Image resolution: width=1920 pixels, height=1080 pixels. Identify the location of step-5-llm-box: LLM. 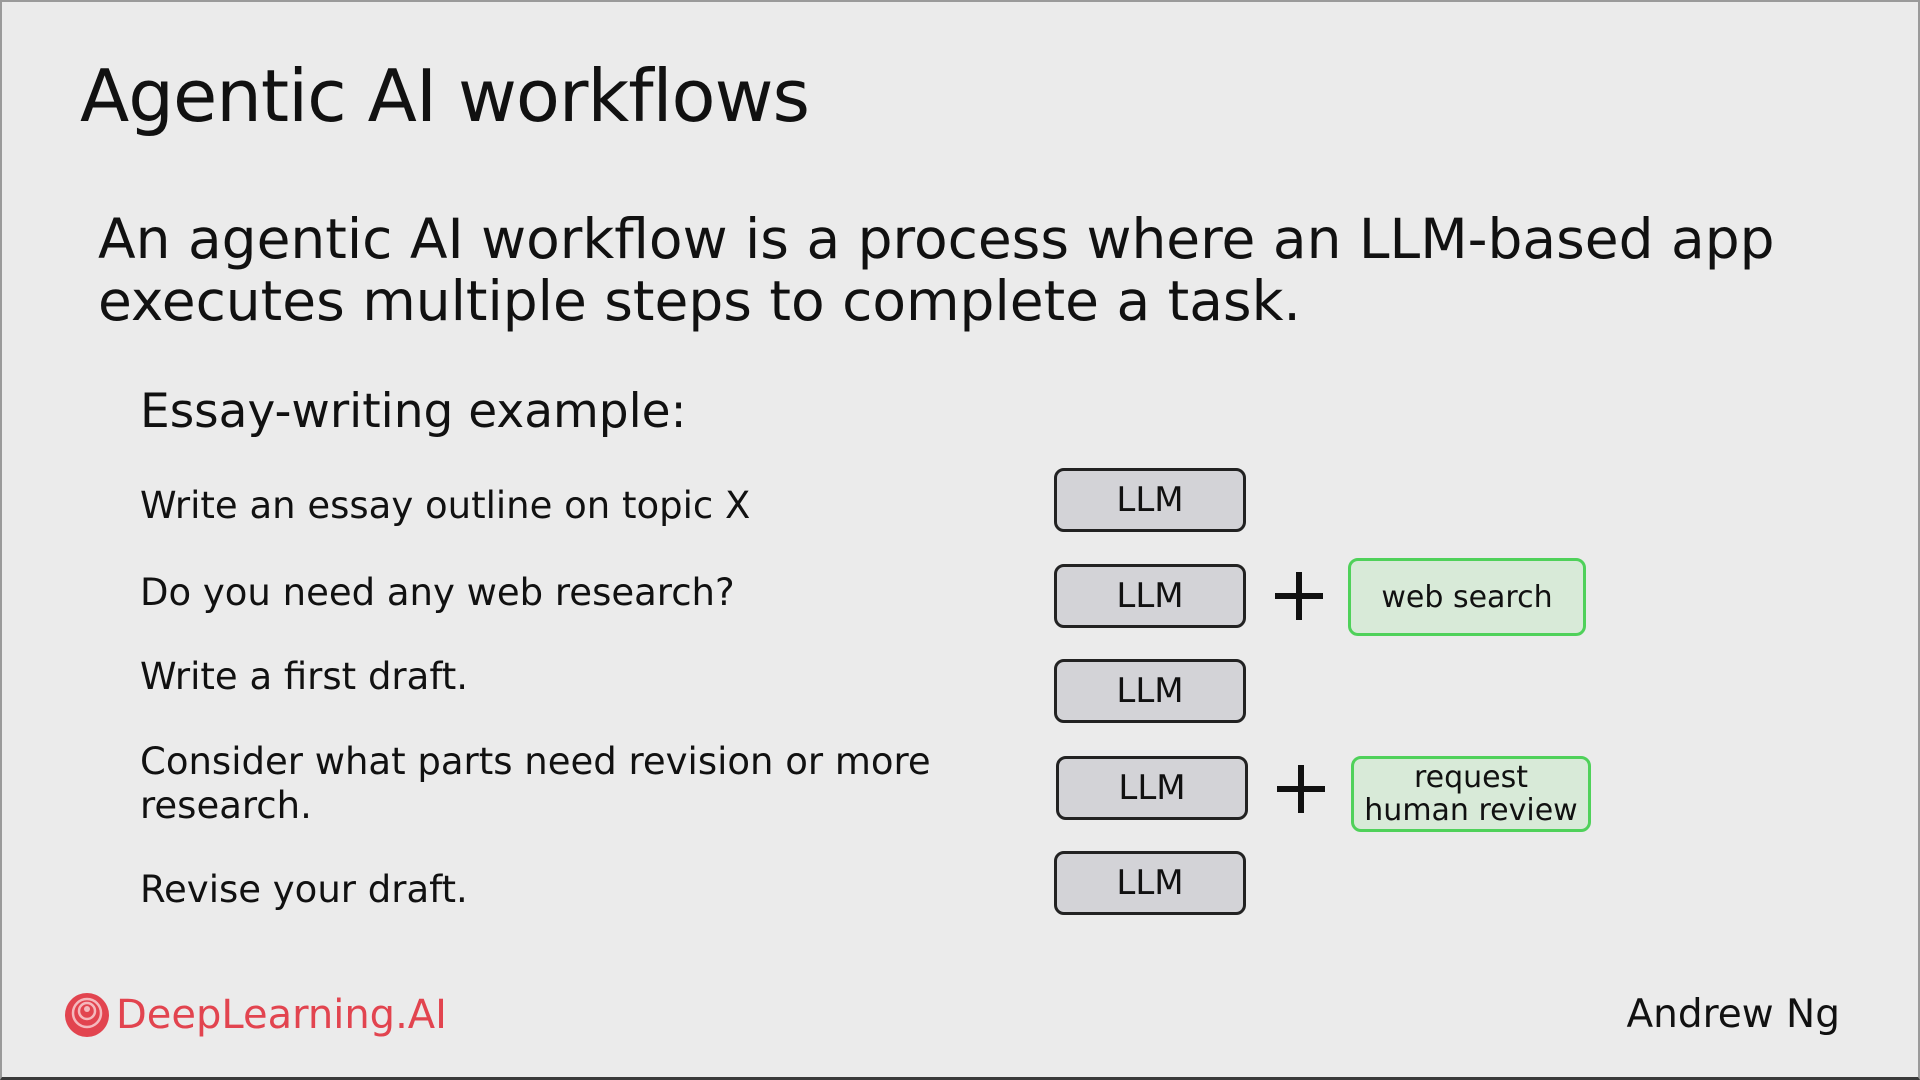
(1150, 883).